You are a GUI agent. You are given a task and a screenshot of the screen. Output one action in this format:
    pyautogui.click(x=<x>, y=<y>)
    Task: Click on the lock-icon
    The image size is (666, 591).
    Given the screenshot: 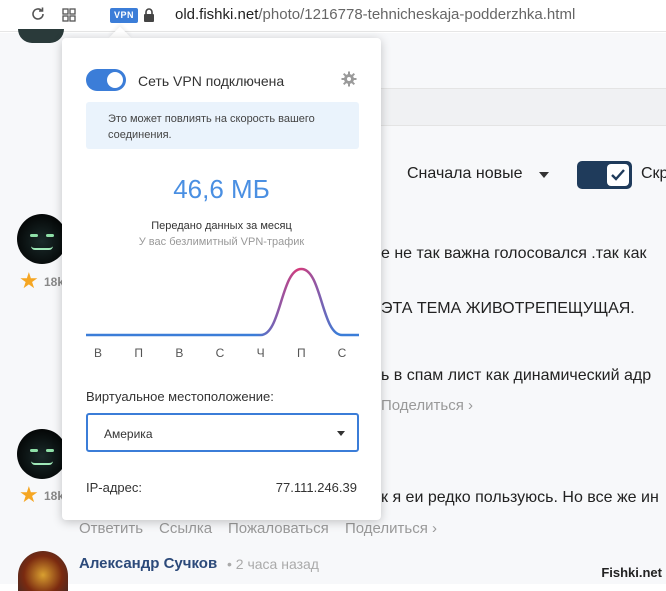 What is the action you would take?
    pyautogui.click(x=149, y=15)
    